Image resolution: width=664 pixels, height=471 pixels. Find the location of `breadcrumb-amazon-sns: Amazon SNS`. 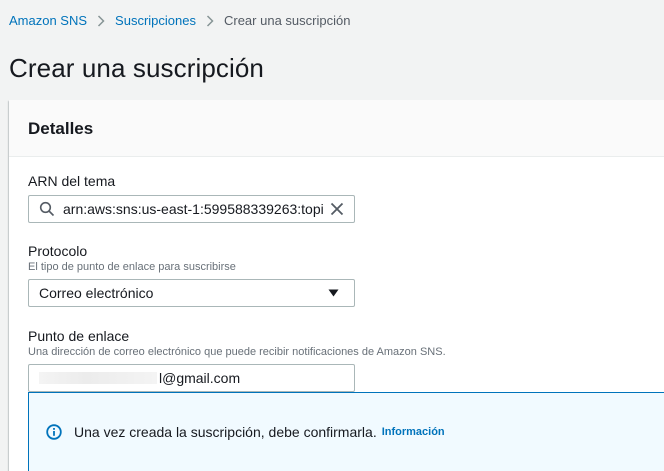

breadcrumb-amazon-sns: Amazon SNS is located at coordinates (48, 20).